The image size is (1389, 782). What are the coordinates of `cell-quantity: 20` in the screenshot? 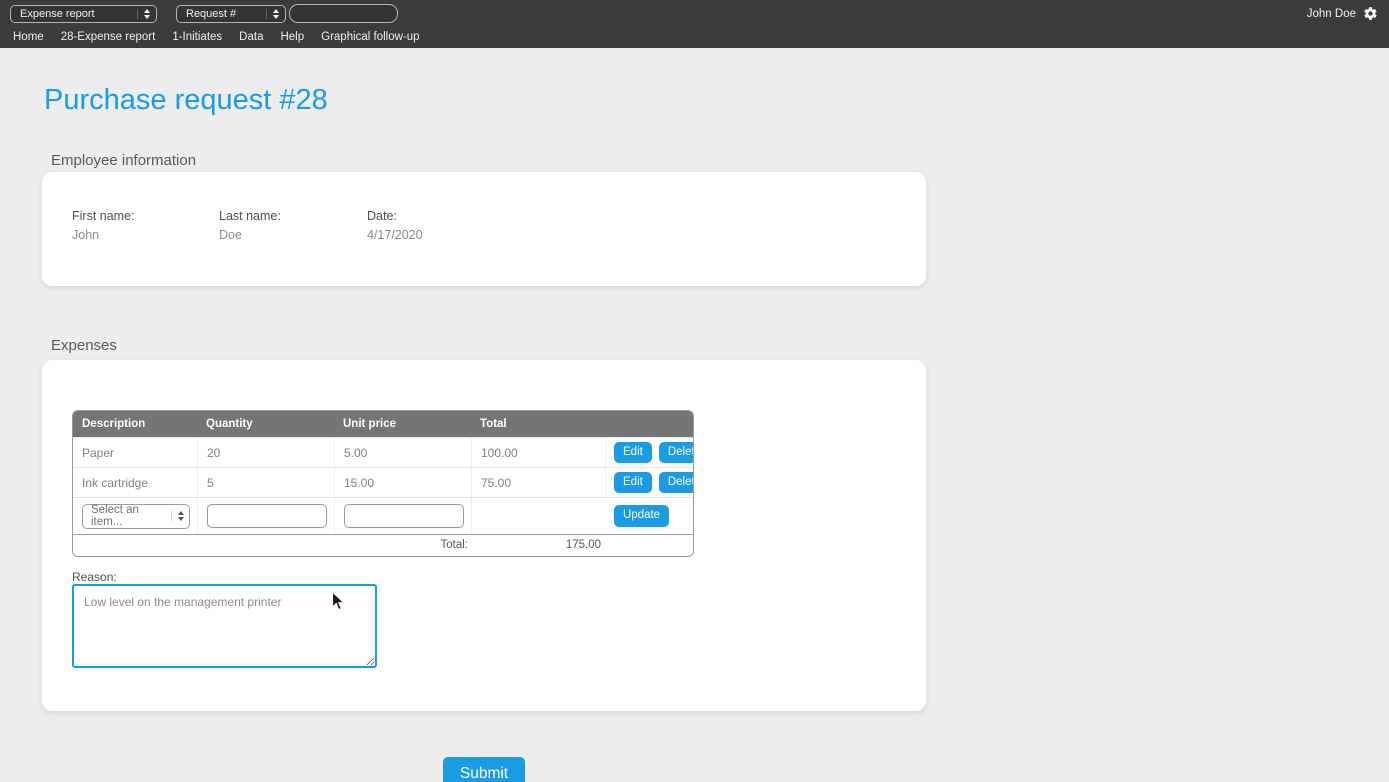 It's located at (265, 452).